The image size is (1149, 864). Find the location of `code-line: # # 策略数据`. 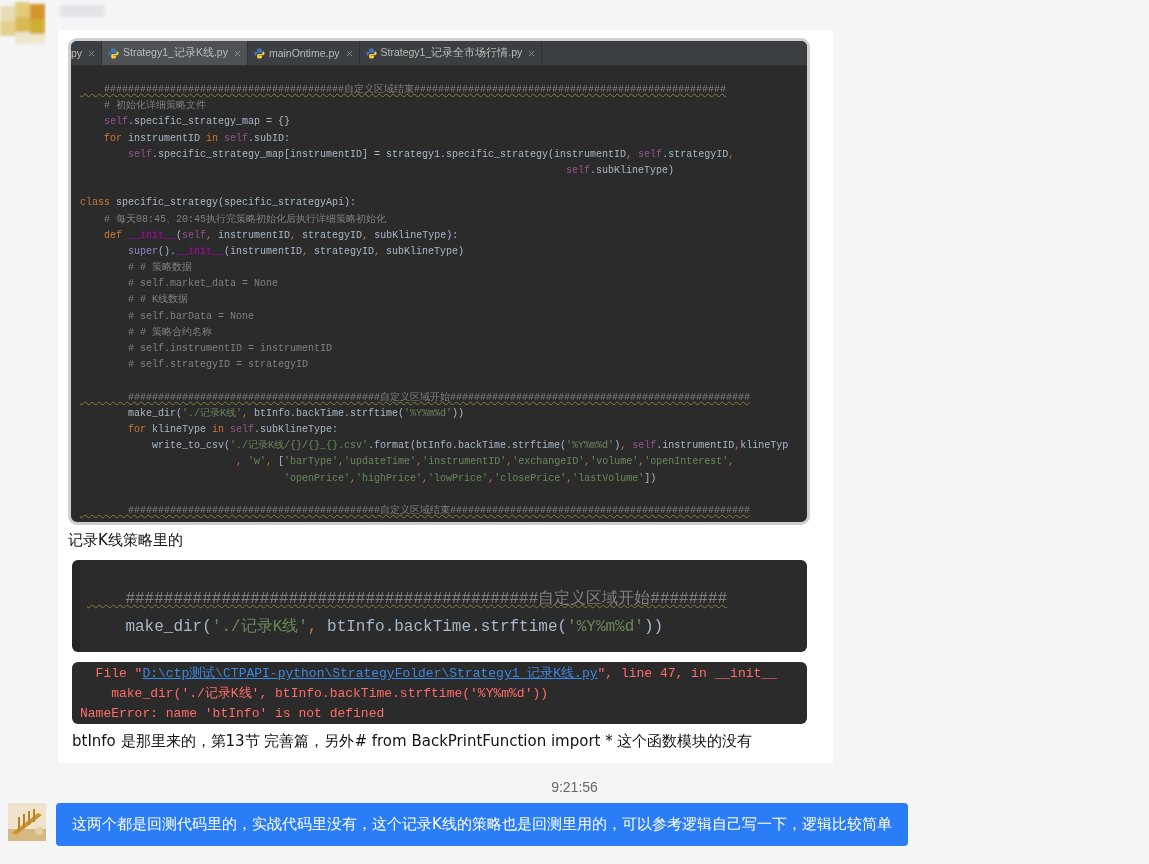

code-line: # # 策略数据 is located at coordinates (160, 268).